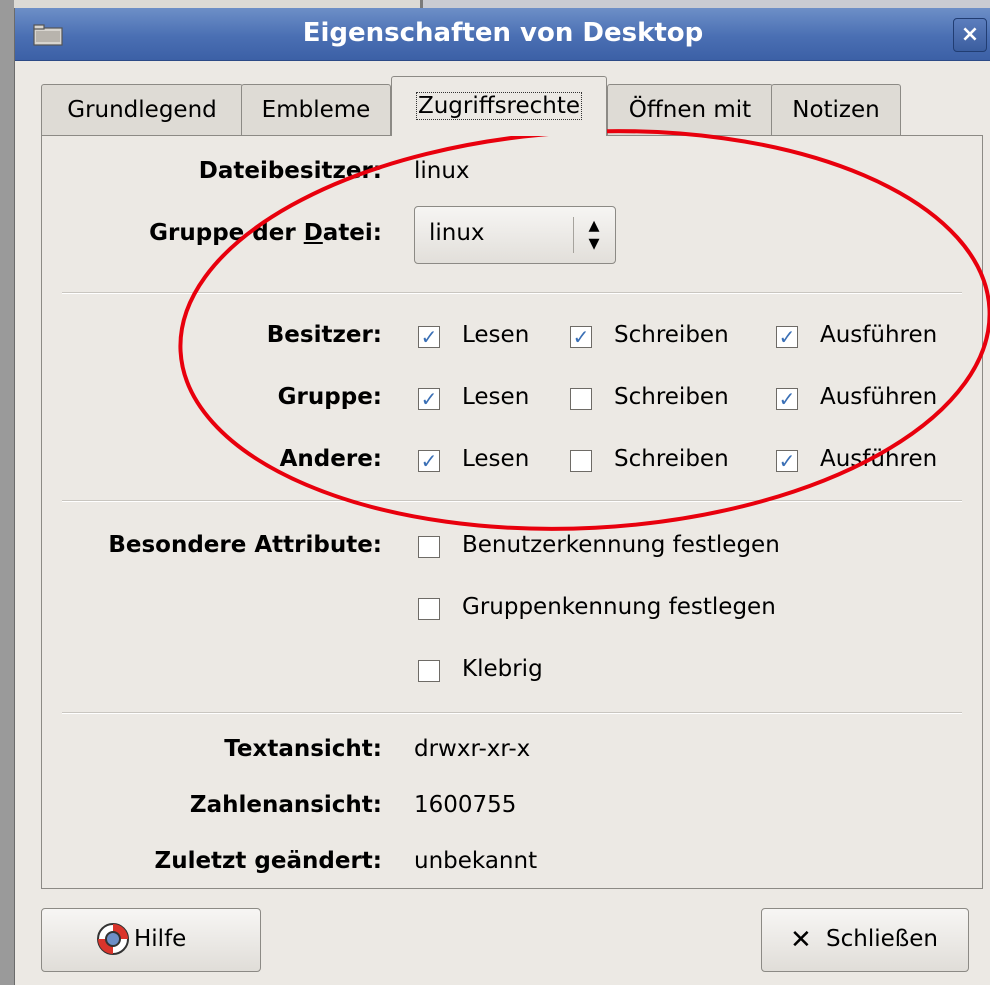 The image size is (990, 985). I want to click on text-view-label: Textansicht:, so click(303, 749).